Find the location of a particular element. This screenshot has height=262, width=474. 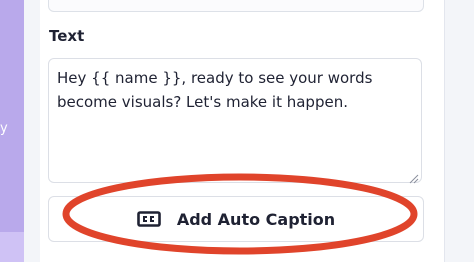

resize-handle-icon is located at coordinates (414, 179).